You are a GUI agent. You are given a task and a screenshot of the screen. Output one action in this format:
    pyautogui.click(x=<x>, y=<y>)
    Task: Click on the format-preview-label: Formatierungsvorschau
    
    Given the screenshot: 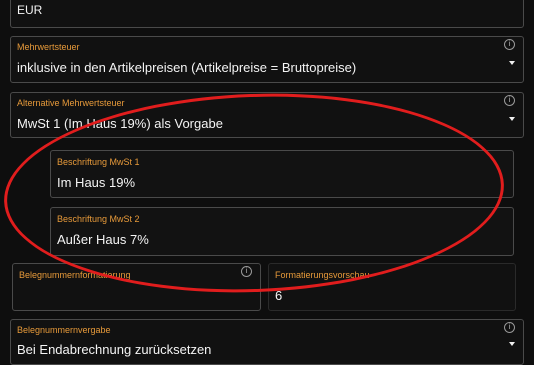 What is the action you would take?
    pyautogui.click(x=322, y=275)
    